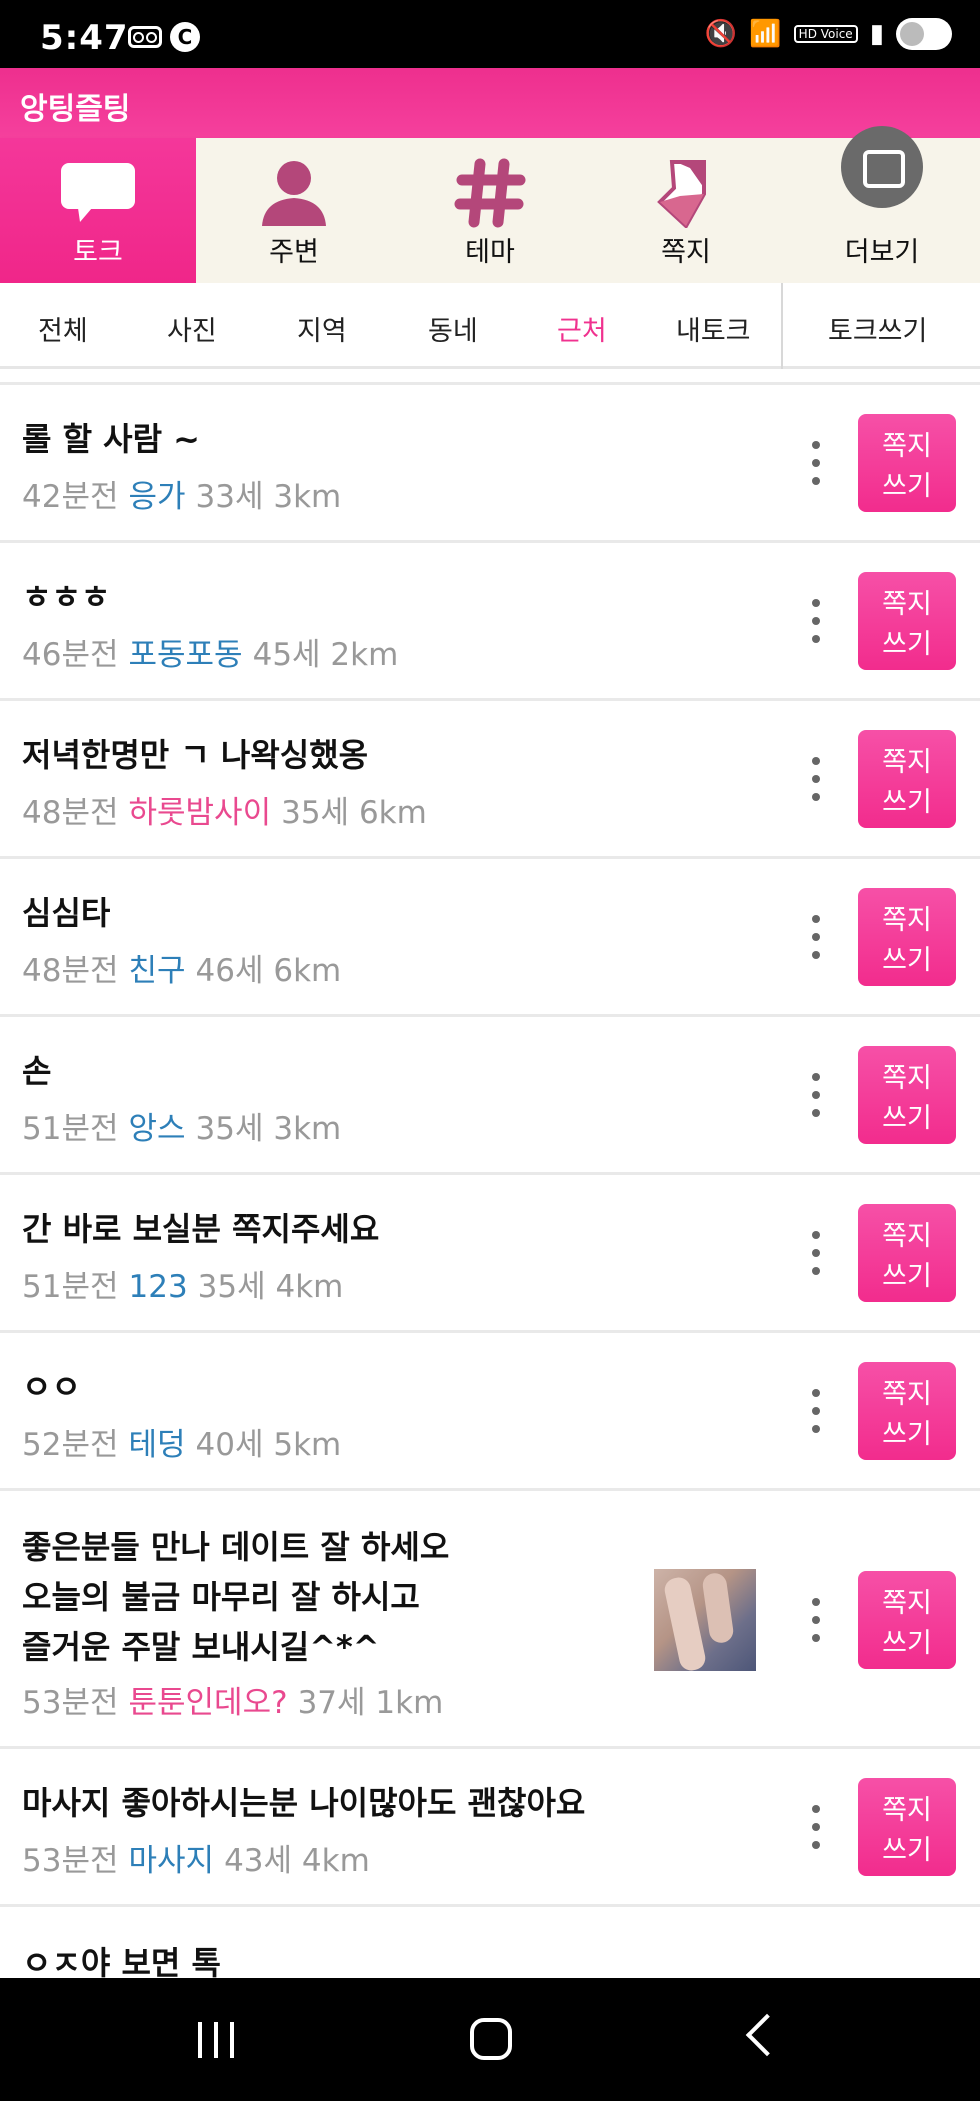  I want to click on post-nickname: 포동포동, so click(186, 655).